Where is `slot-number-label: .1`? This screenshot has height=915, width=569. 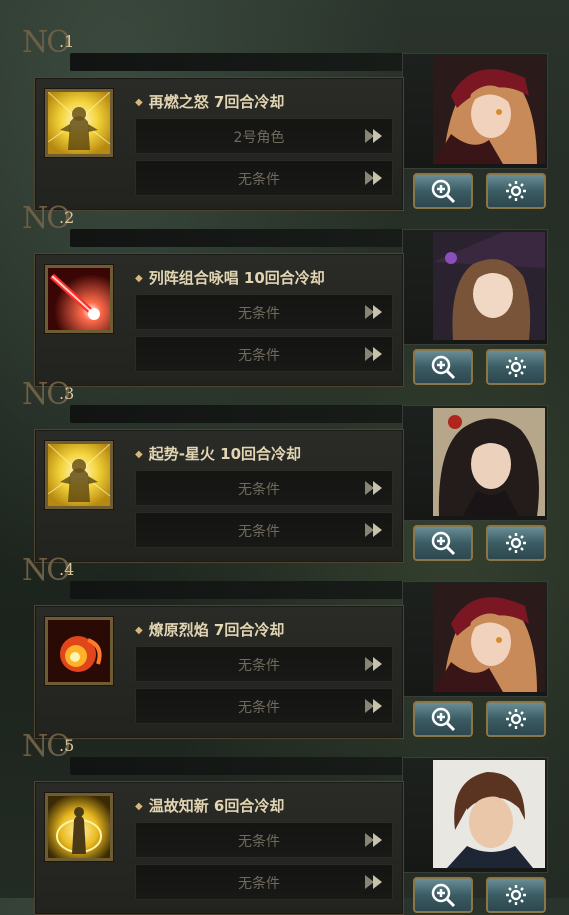
slot-number-label: .1 is located at coordinates (67, 41).